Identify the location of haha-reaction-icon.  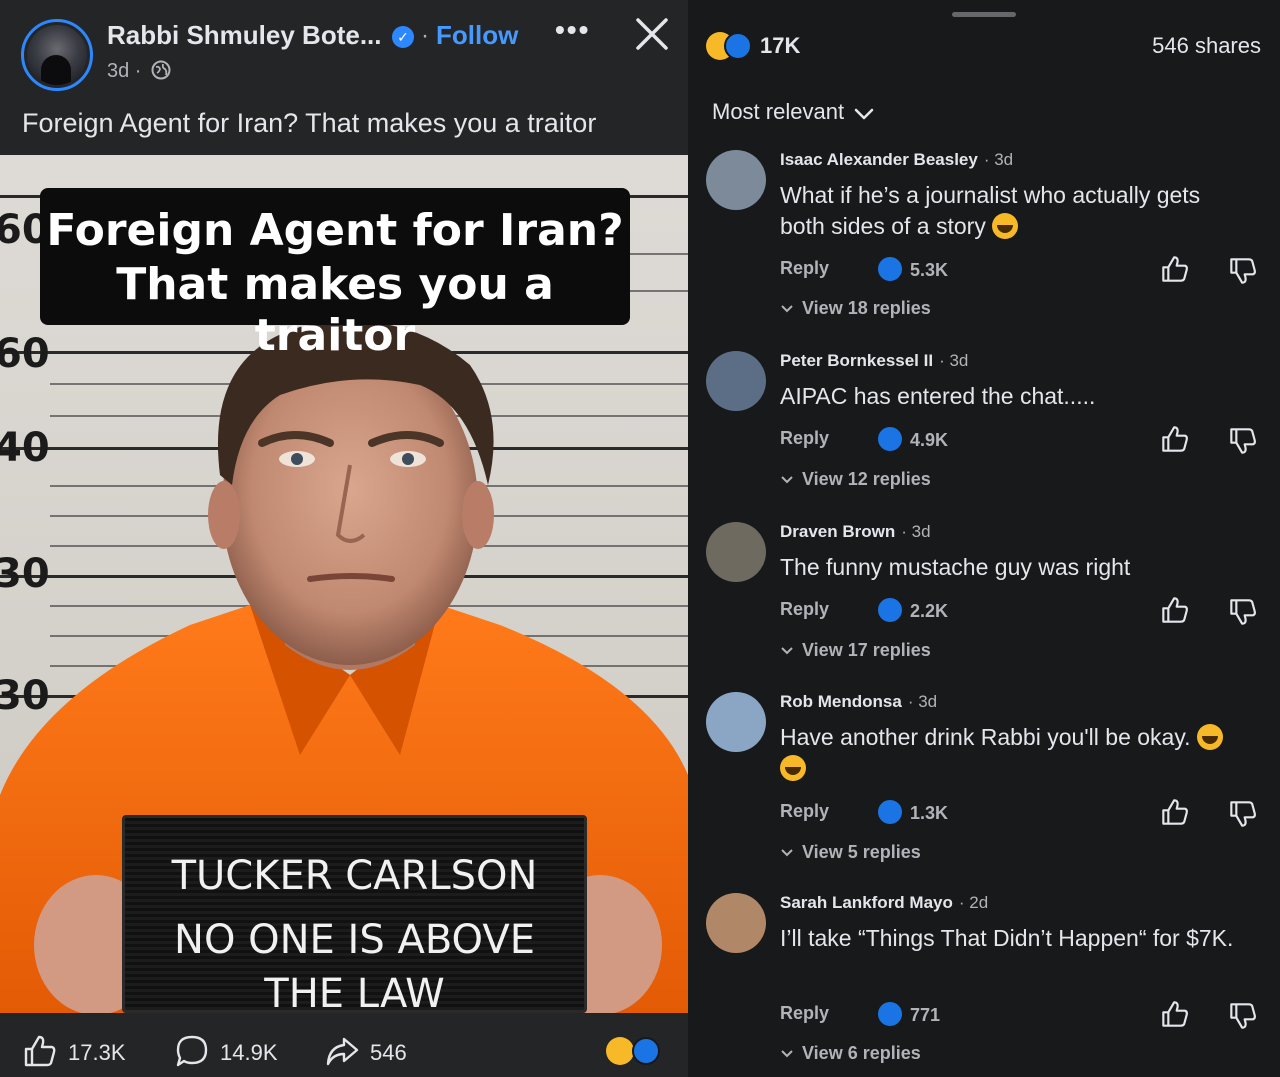
(620, 1051).